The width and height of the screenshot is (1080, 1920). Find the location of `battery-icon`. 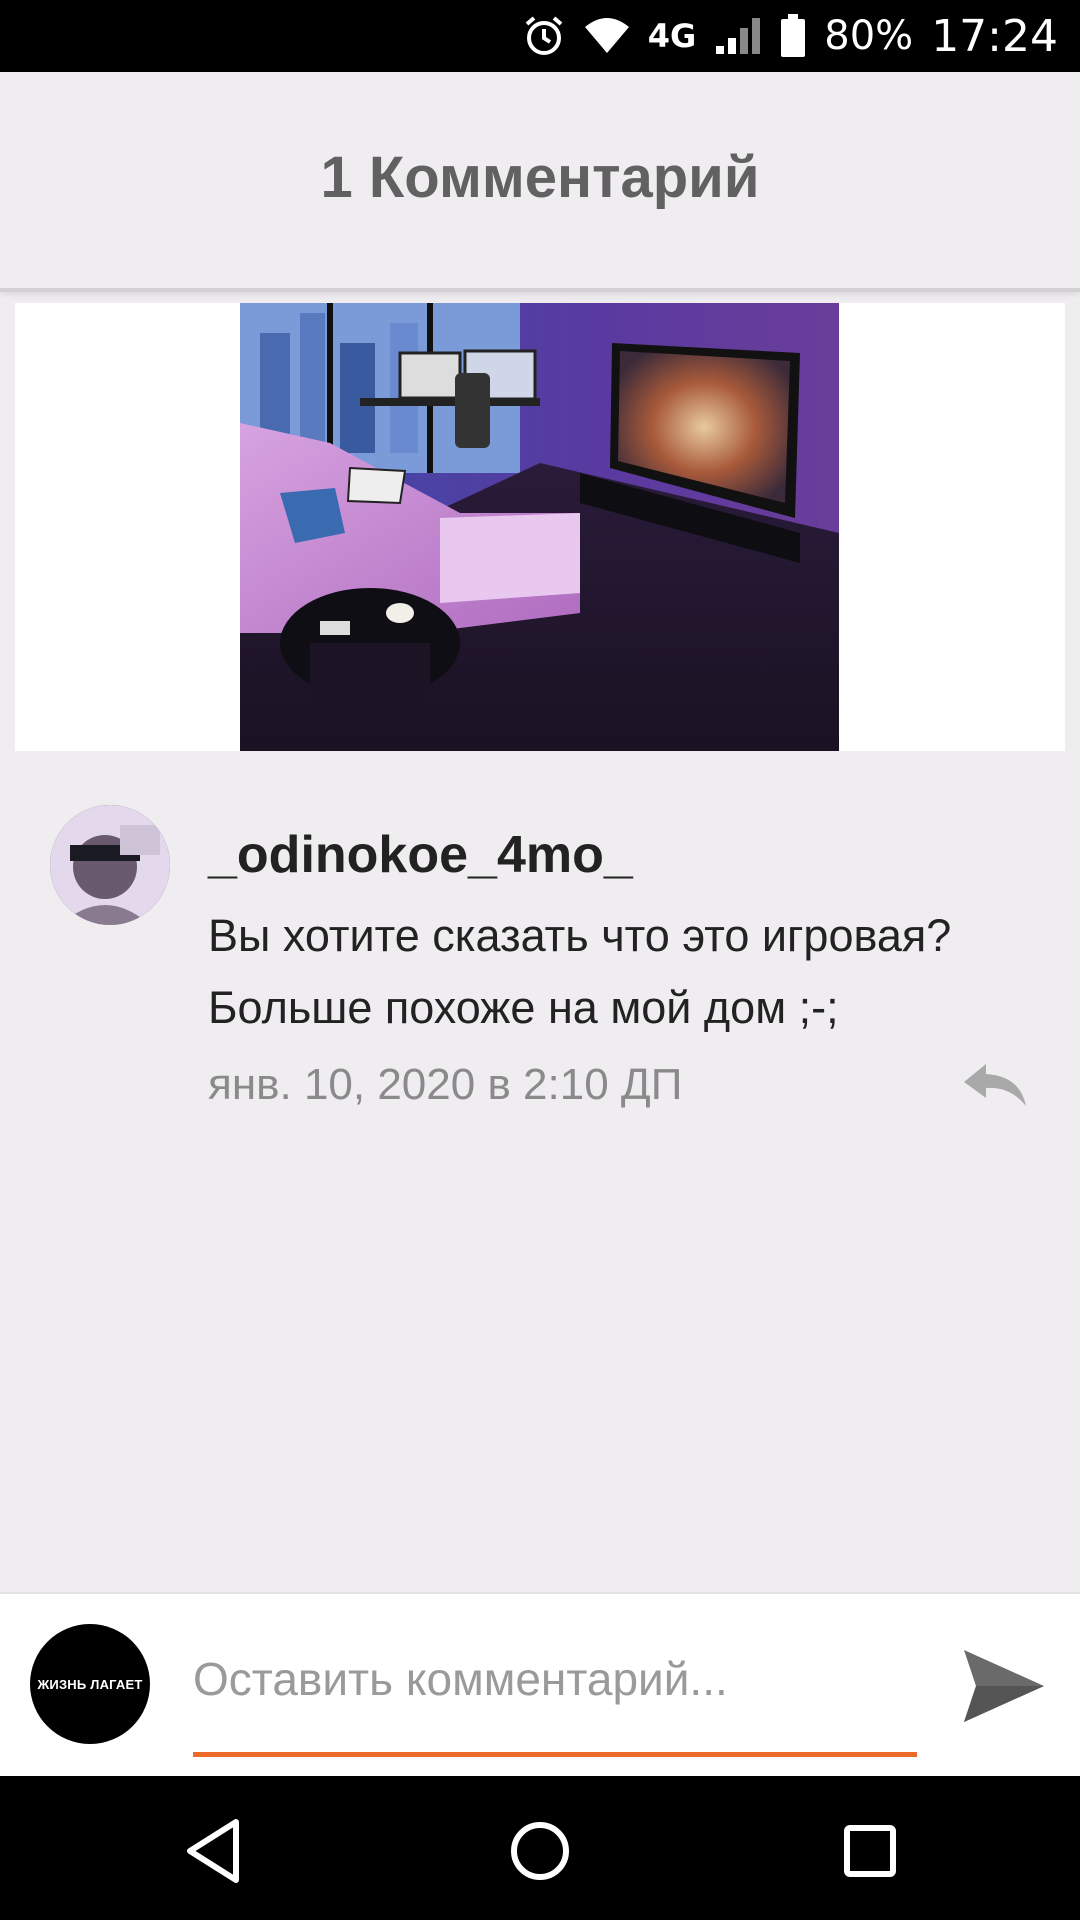

battery-icon is located at coordinates (793, 35).